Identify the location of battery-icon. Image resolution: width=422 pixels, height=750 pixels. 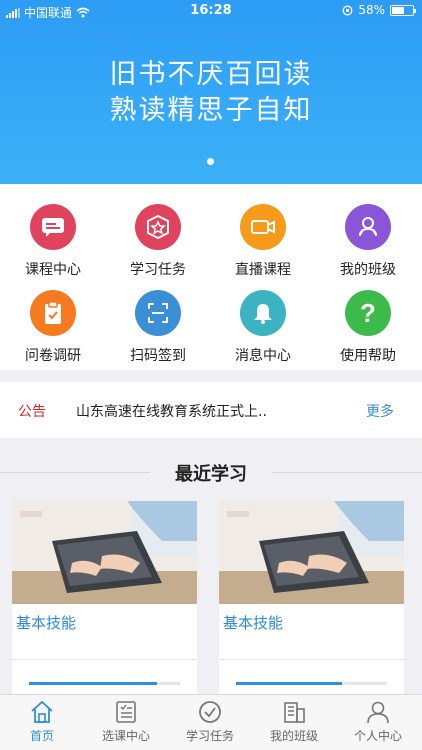
(403, 10).